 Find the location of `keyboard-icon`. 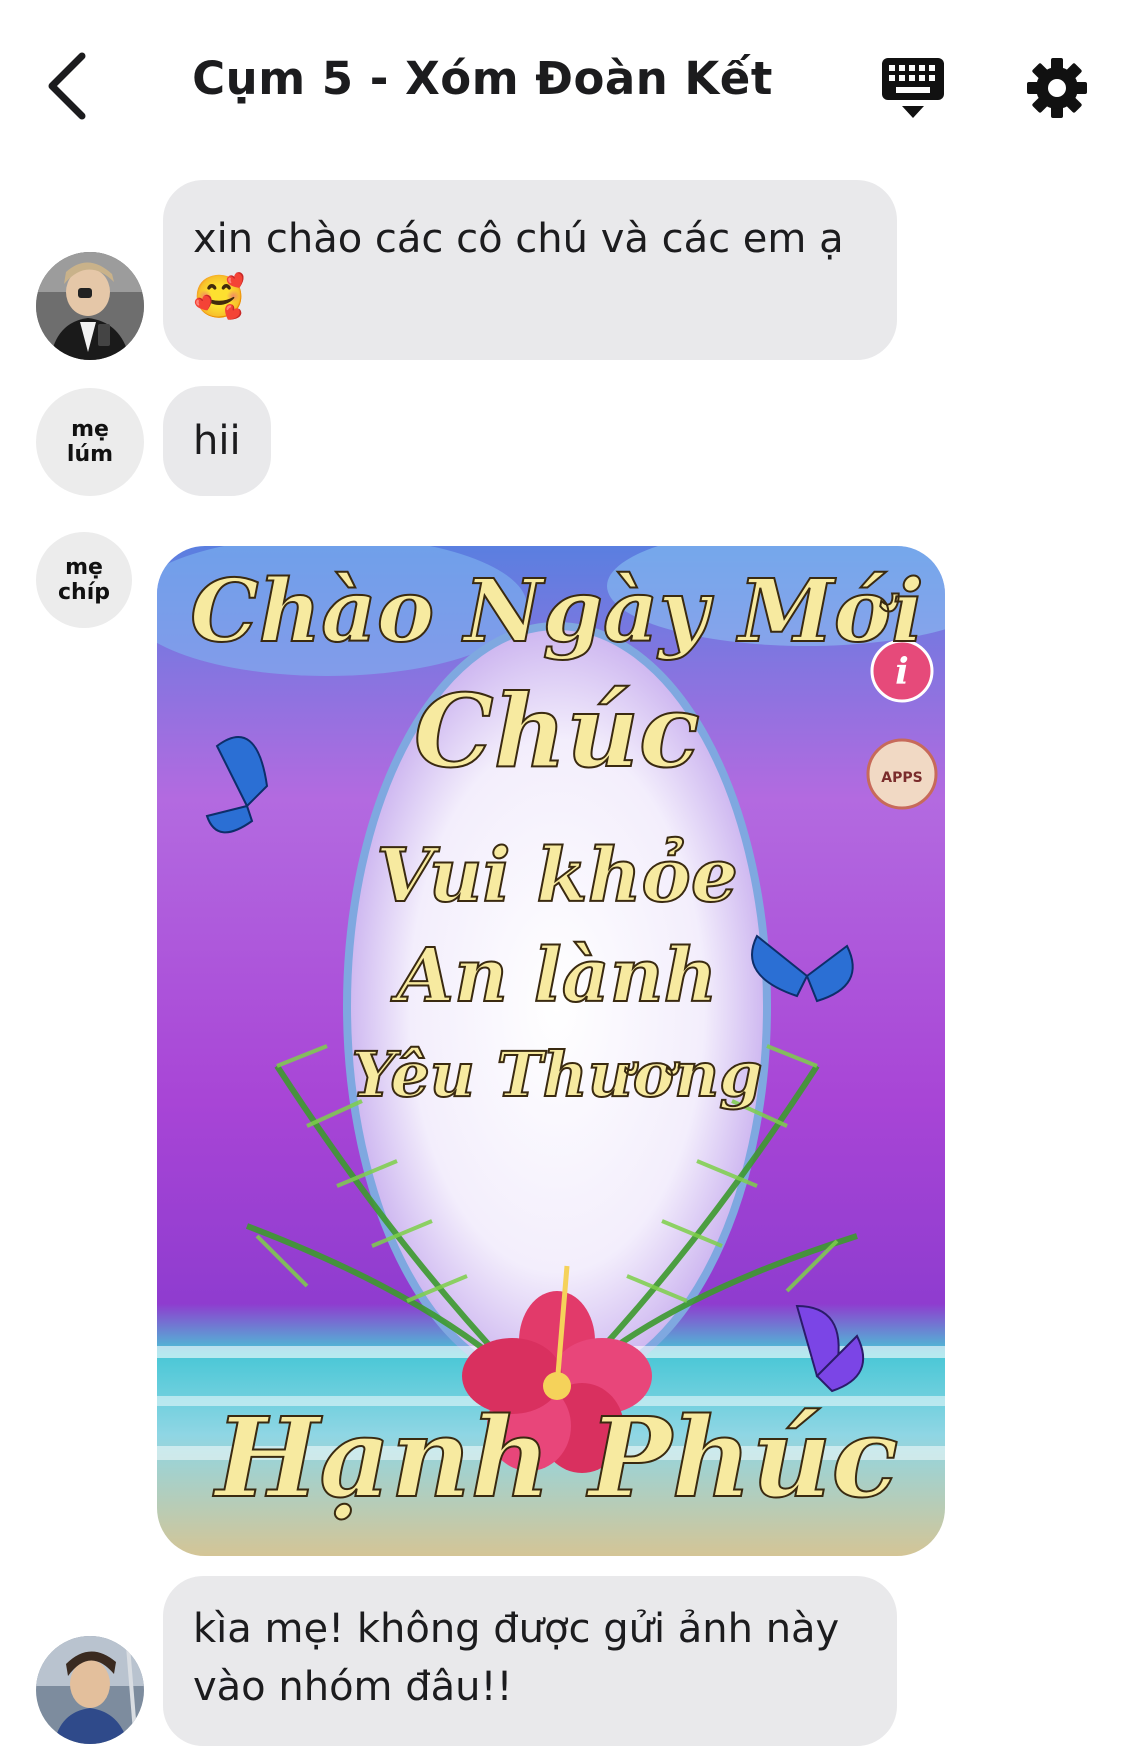

keyboard-icon is located at coordinates (913, 88).